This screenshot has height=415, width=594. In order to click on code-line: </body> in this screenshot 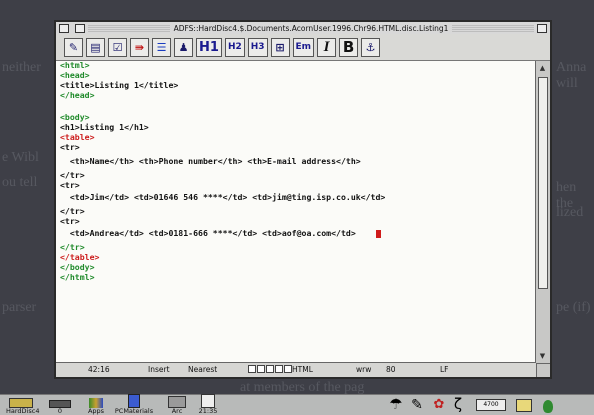, I will do `click(77, 267)`.